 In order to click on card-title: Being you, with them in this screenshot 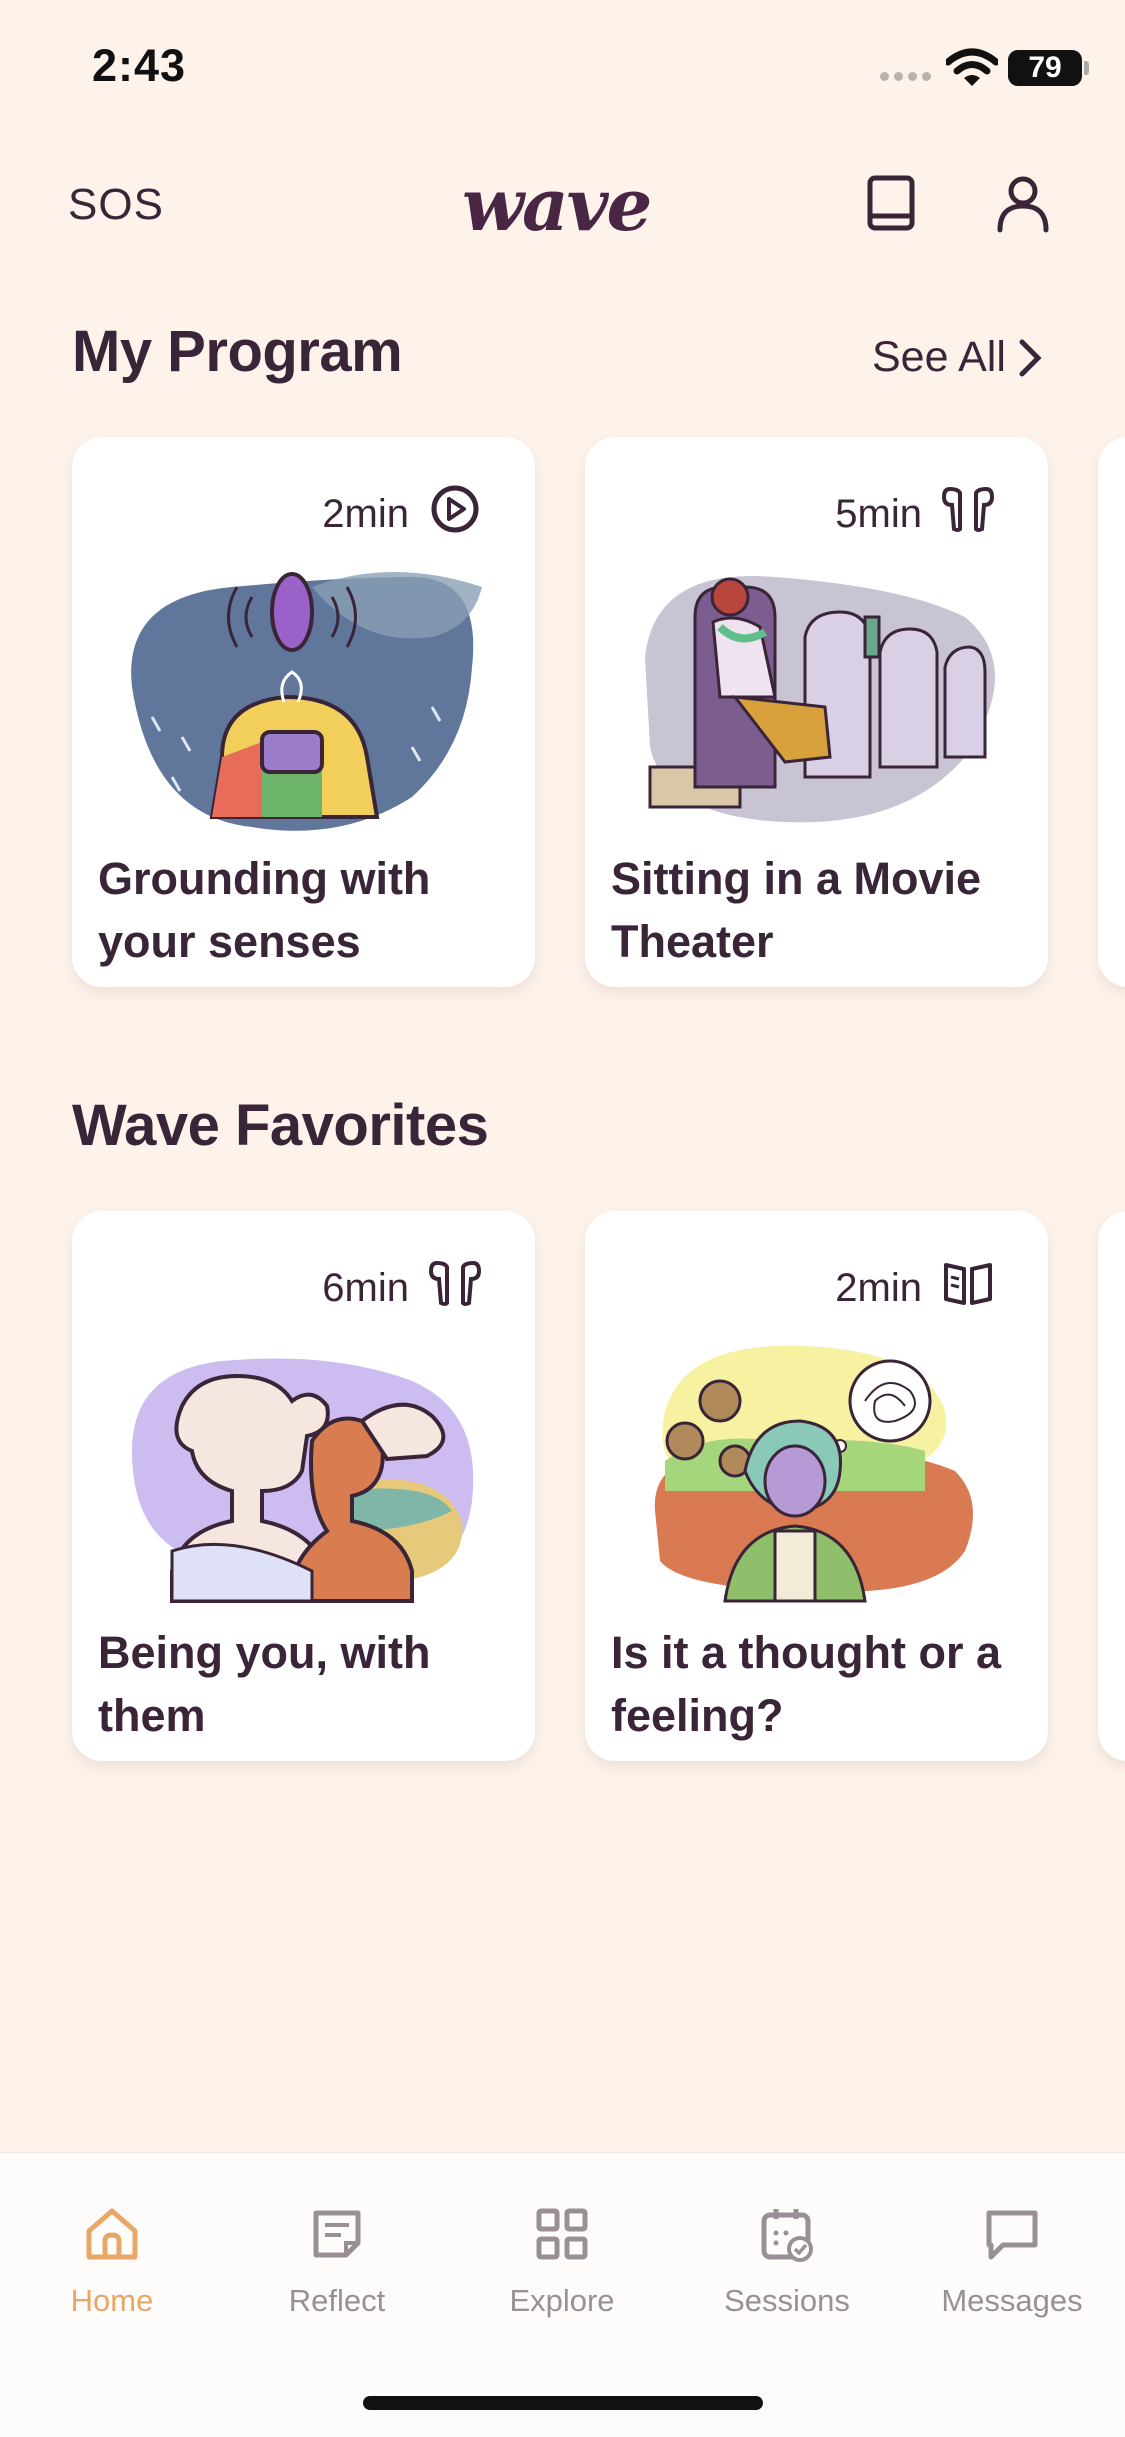, I will do `click(264, 1684)`.